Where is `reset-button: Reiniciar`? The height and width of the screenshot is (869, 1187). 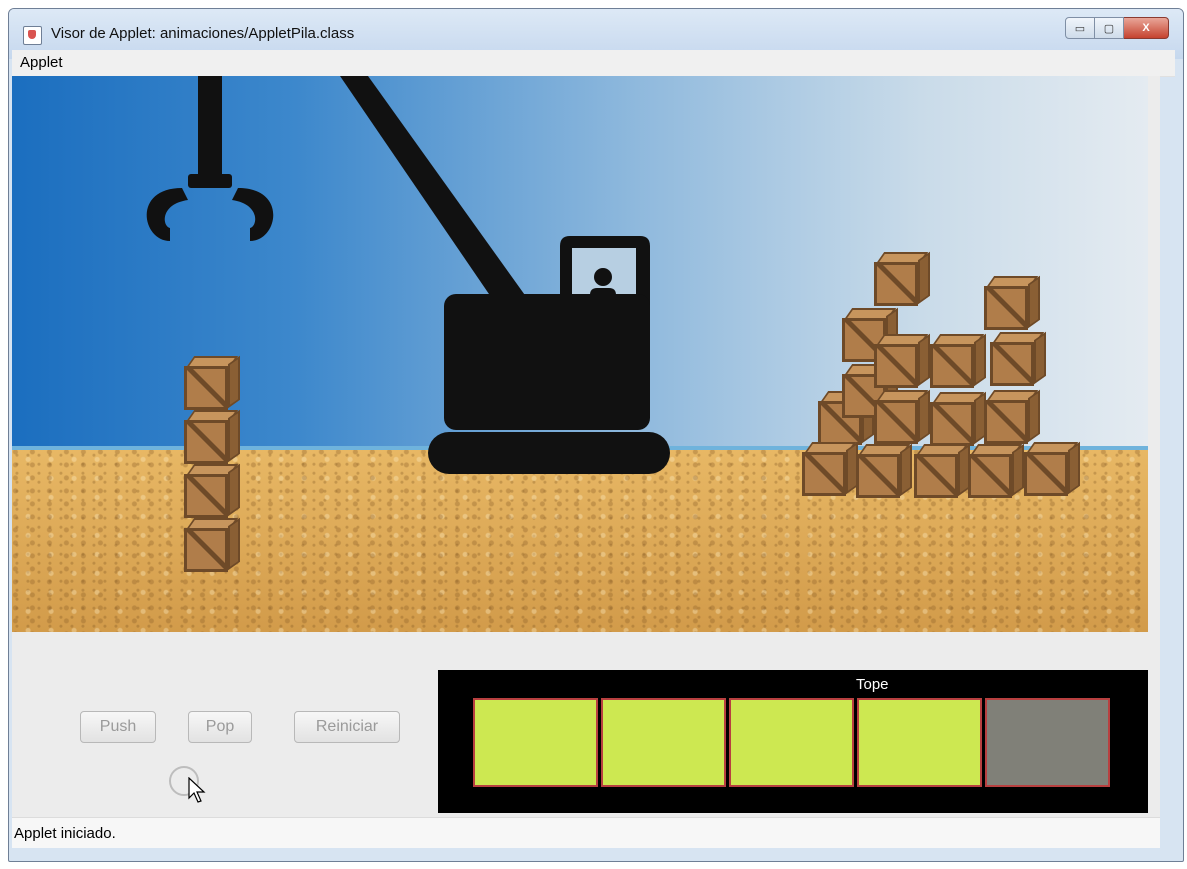 reset-button: Reiniciar is located at coordinates (347, 727).